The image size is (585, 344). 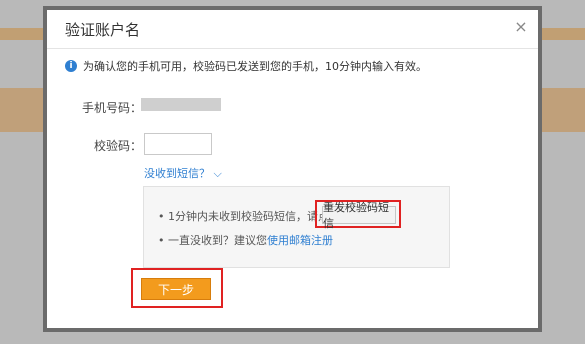 I want to click on help-line-1: • 1分钟内未收到校验码短信，请点击, so click(x=249, y=216).